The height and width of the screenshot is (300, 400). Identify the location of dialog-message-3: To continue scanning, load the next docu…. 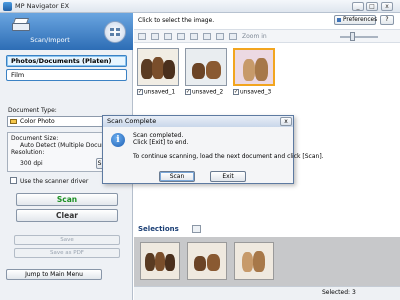
(228, 156).